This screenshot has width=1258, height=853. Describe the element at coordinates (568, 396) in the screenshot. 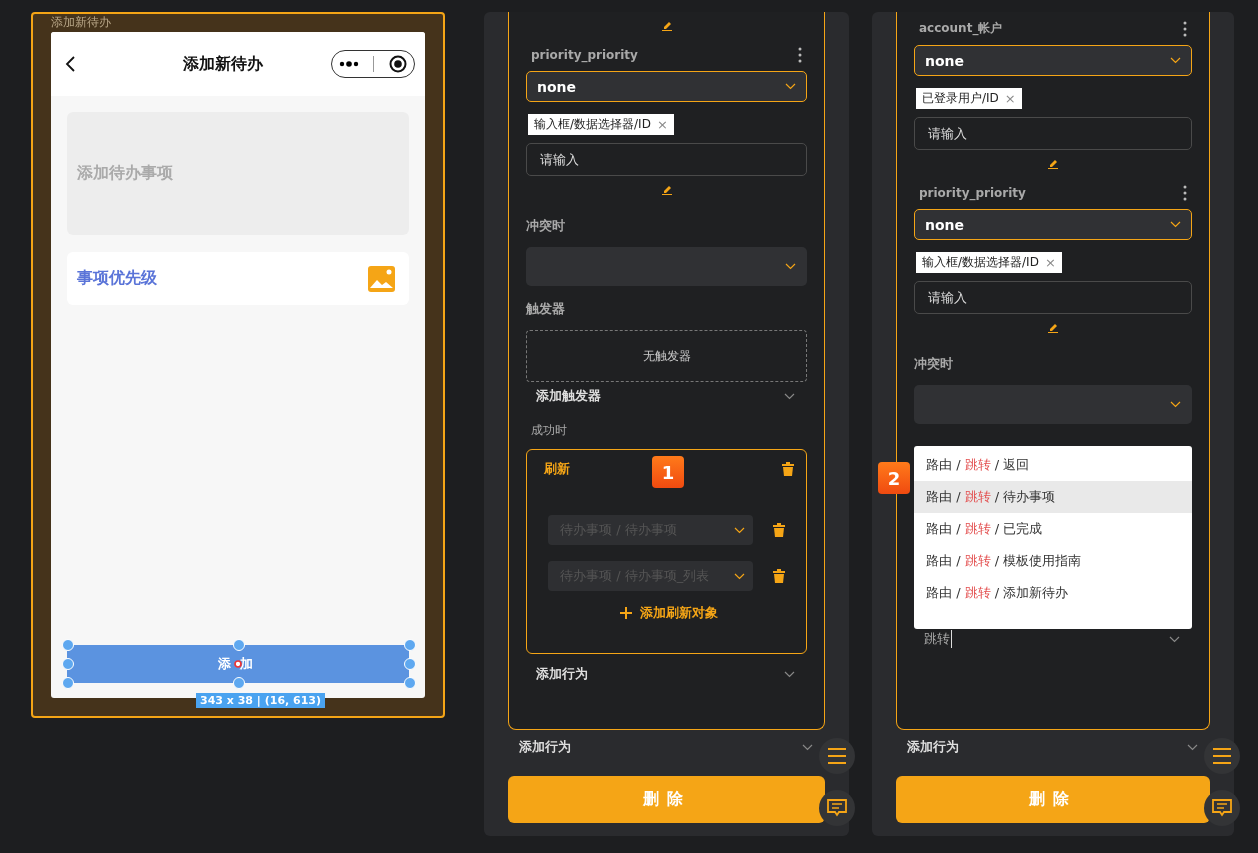

I see `expander-label: 添加触发器` at that location.